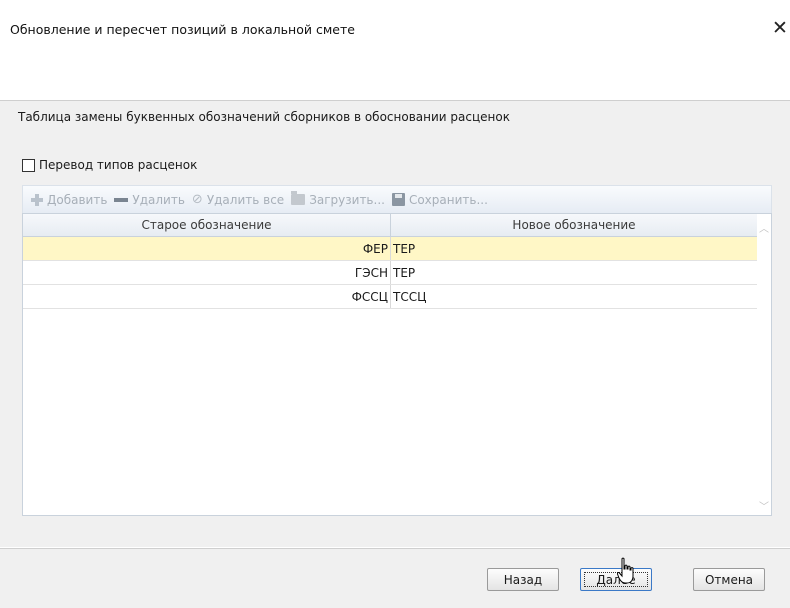  Describe the element at coordinates (37, 199) in the screenshot. I see `plus-icon` at that location.